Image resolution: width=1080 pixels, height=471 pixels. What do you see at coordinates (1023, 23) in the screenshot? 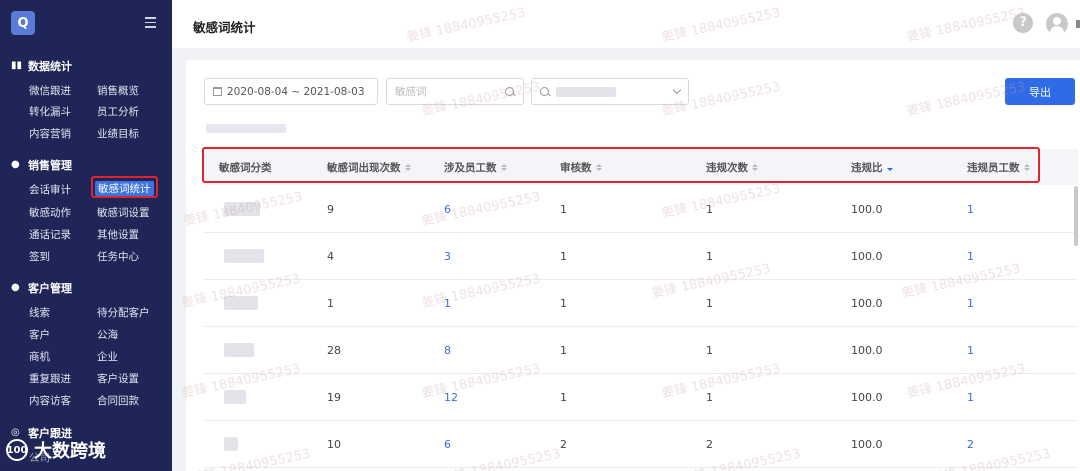
I see `help-icon: ?` at bounding box center [1023, 23].